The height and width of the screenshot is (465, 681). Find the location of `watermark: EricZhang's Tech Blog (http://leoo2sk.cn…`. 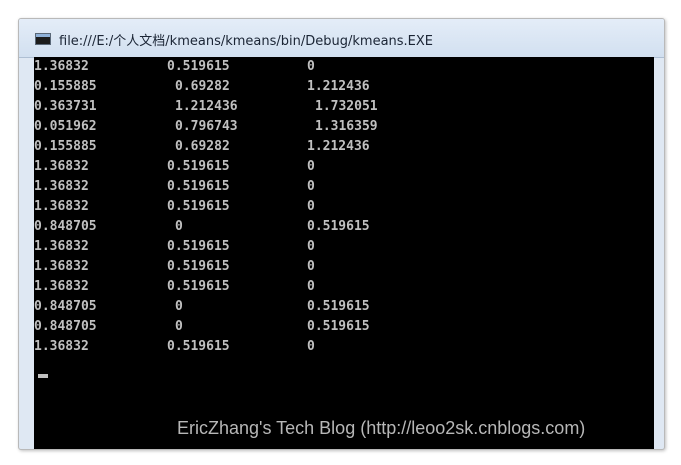

watermark: EricZhang's Tech Blog (http://leoo2sk.cn… is located at coordinates (381, 428).